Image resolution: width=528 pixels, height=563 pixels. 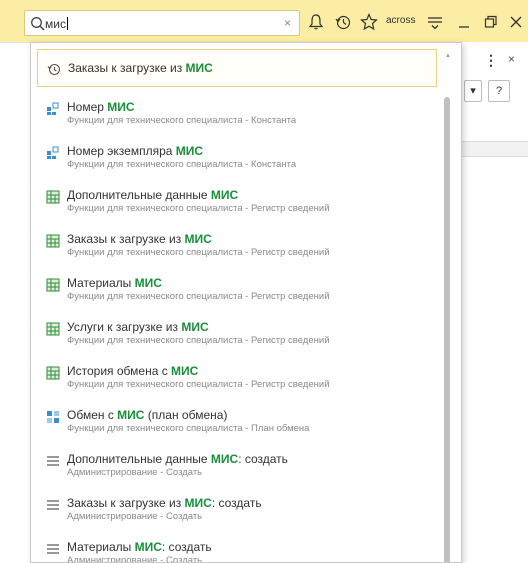 What do you see at coordinates (237, 68) in the screenshot?
I see `result-item: Заказы к загрузке из МИС` at bounding box center [237, 68].